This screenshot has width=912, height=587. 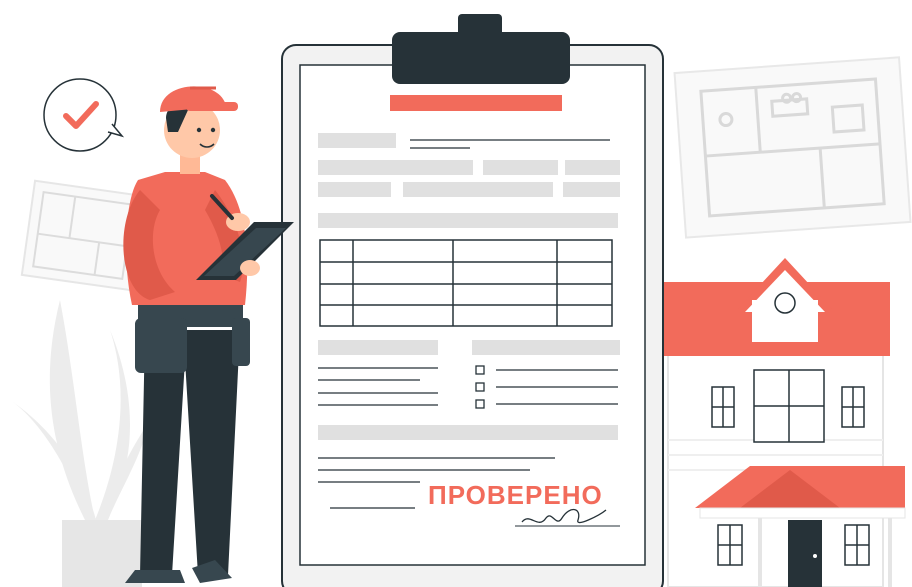 What do you see at coordinates (80, 443) in the screenshot?
I see `plant-icon` at bounding box center [80, 443].